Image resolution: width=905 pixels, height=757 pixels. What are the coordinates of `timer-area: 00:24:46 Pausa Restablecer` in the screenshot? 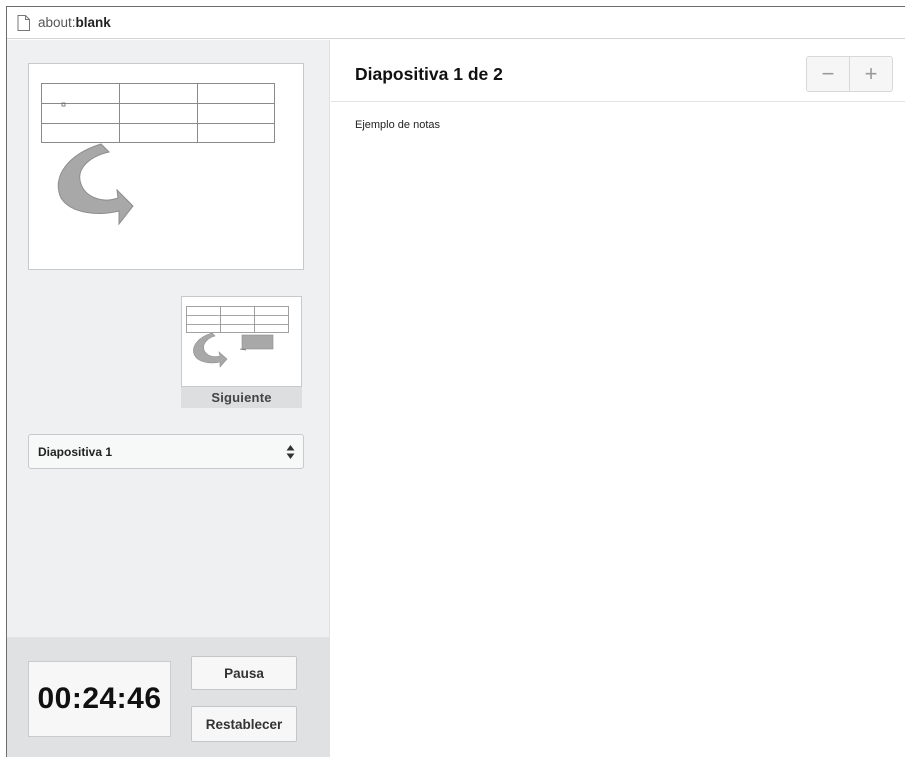 It's located at (168, 697).